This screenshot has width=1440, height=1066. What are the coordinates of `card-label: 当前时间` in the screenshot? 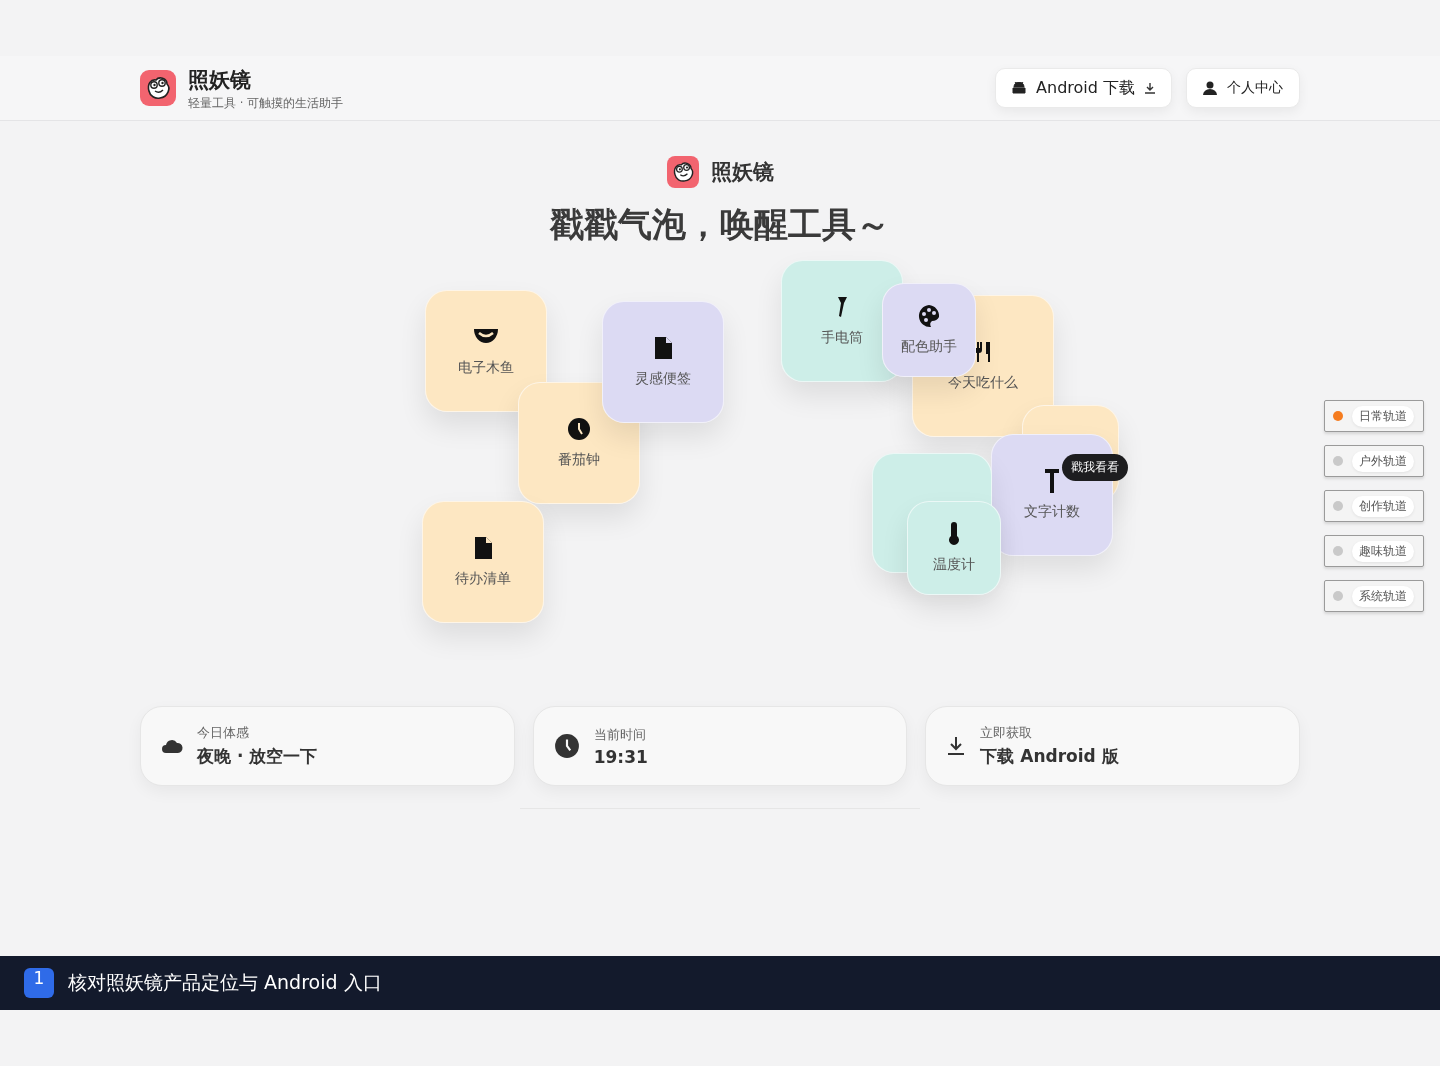 It's located at (620, 734).